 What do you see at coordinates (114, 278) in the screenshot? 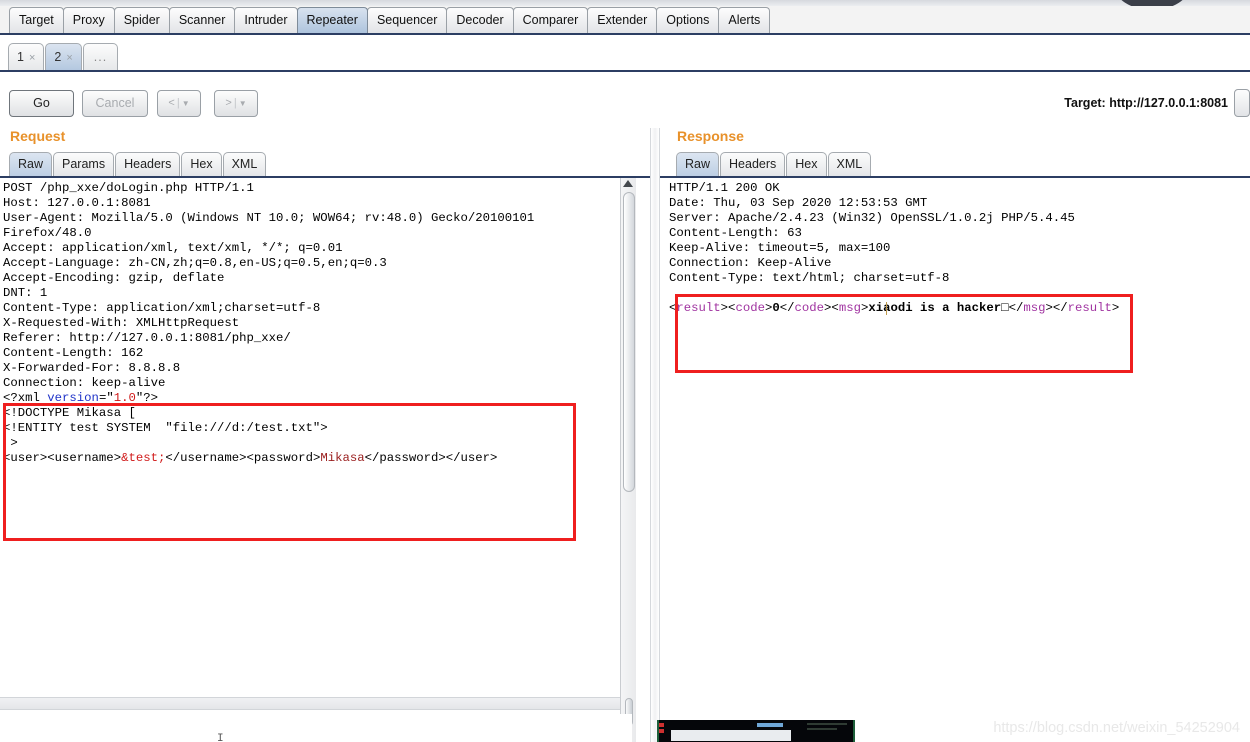
I see `code-line: Accept-Encoding: gzip, deflate` at bounding box center [114, 278].